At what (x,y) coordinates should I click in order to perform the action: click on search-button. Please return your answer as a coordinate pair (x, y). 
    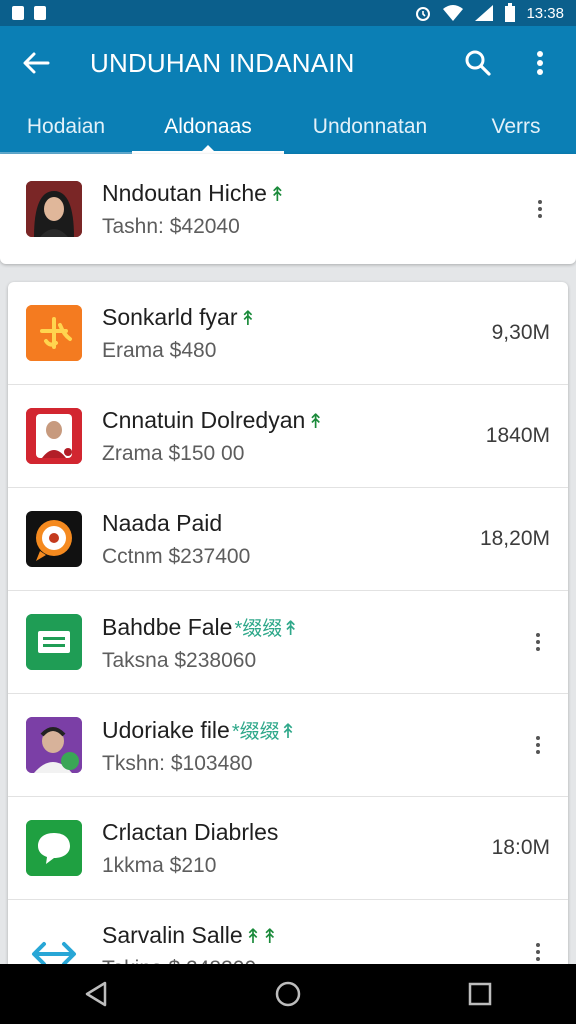
    Looking at the image, I should click on (478, 63).